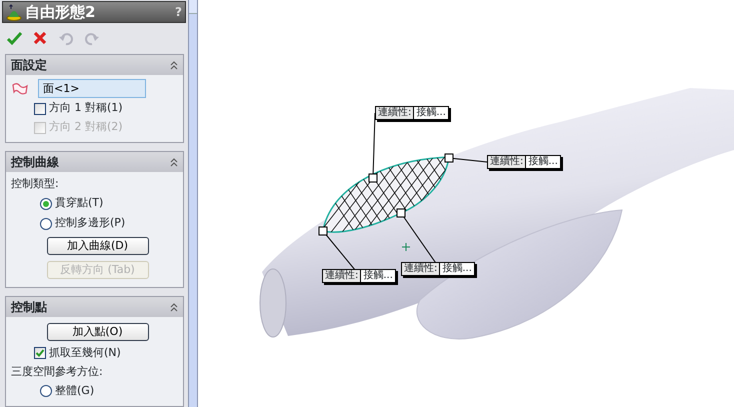 Image resolution: width=734 pixels, height=407 pixels. Describe the element at coordinates (92, 88) in the screenshot. I see `face-selection-field: 面<1>` at that location.